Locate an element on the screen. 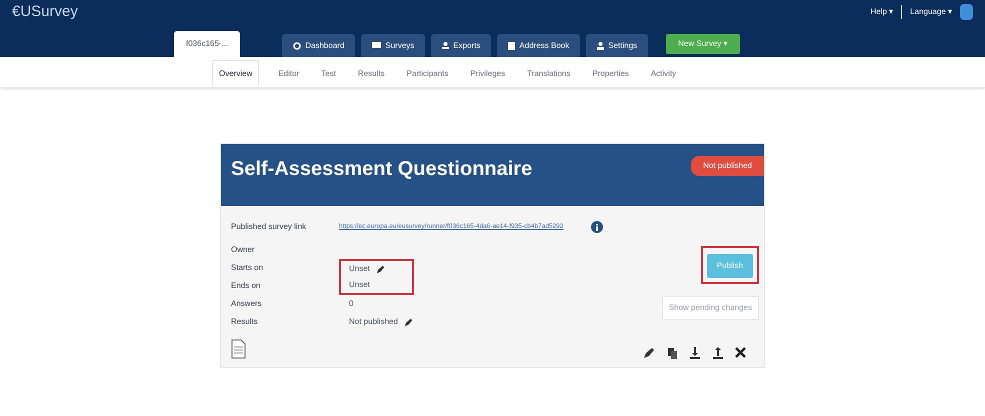 This screenshot has width=985, height=416. new-survey-button: New Survey ▾ is located at coordinates (703, 44).